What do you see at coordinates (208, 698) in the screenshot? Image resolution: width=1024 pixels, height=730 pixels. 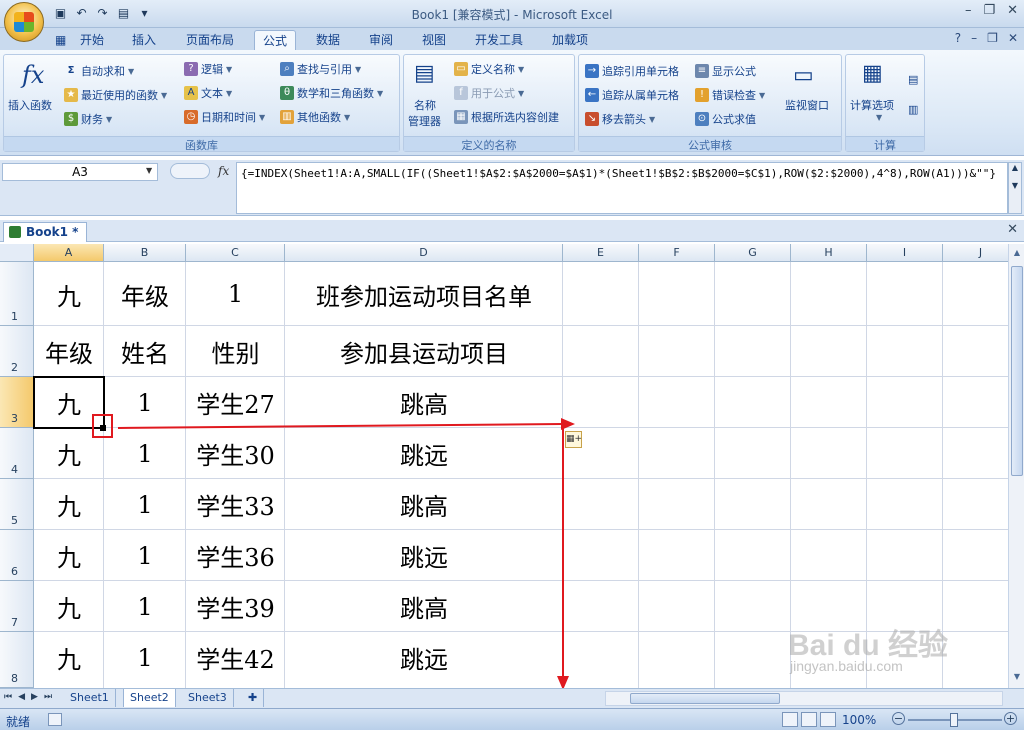 I see `sheet-tab-sheet3: Sheet3` at bounding box center [208, 698].